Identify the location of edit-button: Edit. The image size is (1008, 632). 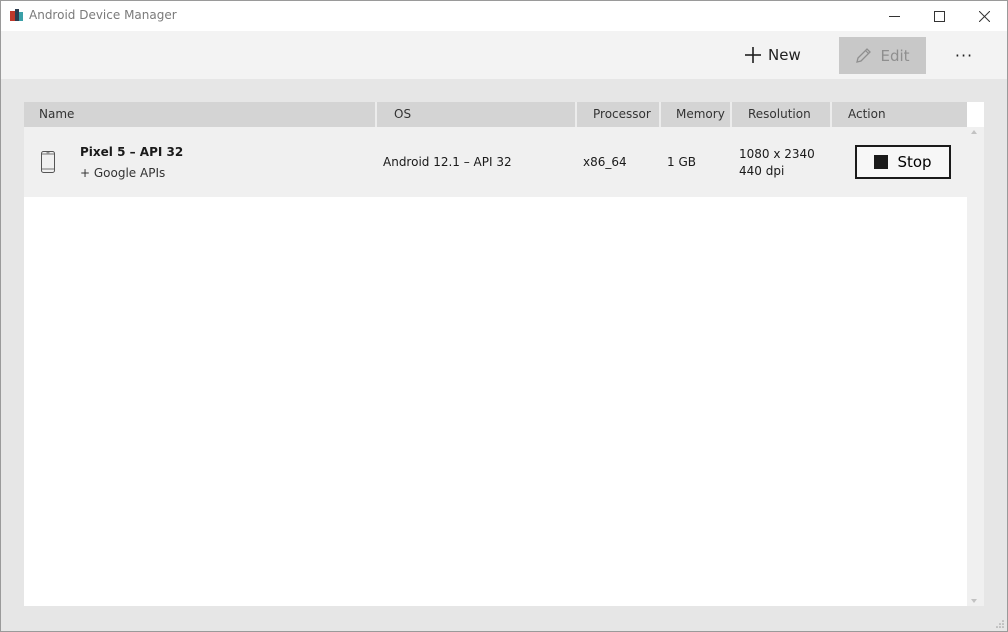
(882, 55).